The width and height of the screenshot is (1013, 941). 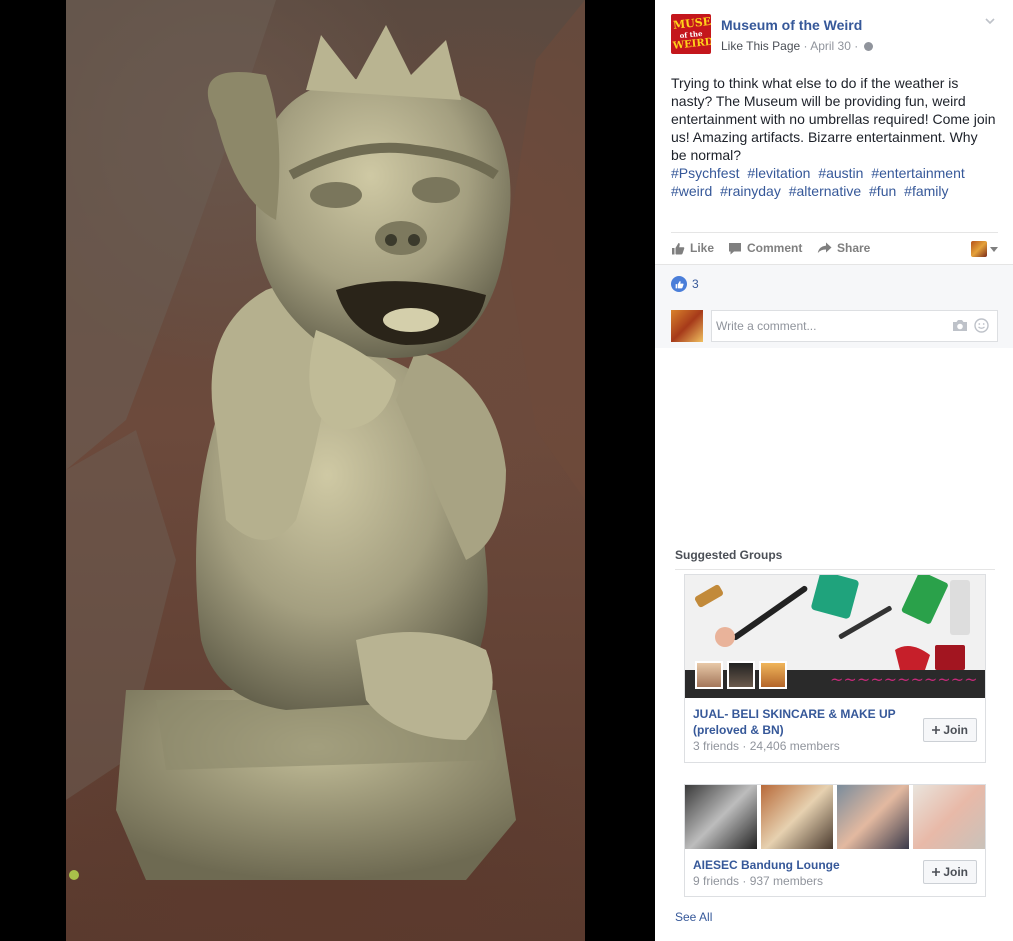 I want to click on actor-selector, so click(x=984, y=249).